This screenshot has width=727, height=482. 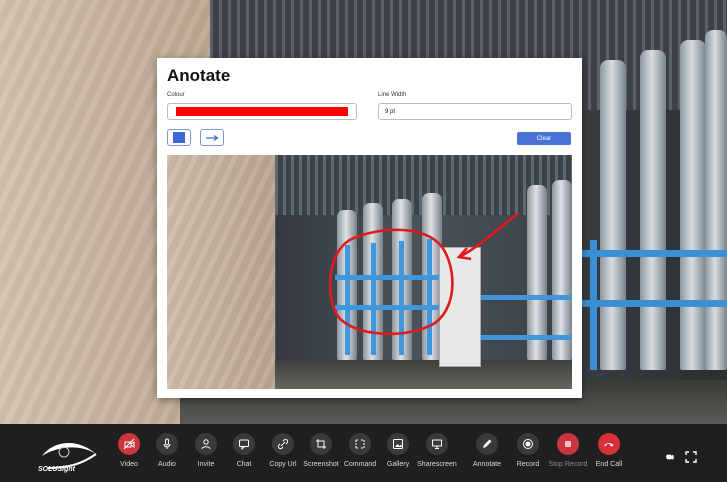 I want to click on colour-swatch, so click(x=262, y=111).